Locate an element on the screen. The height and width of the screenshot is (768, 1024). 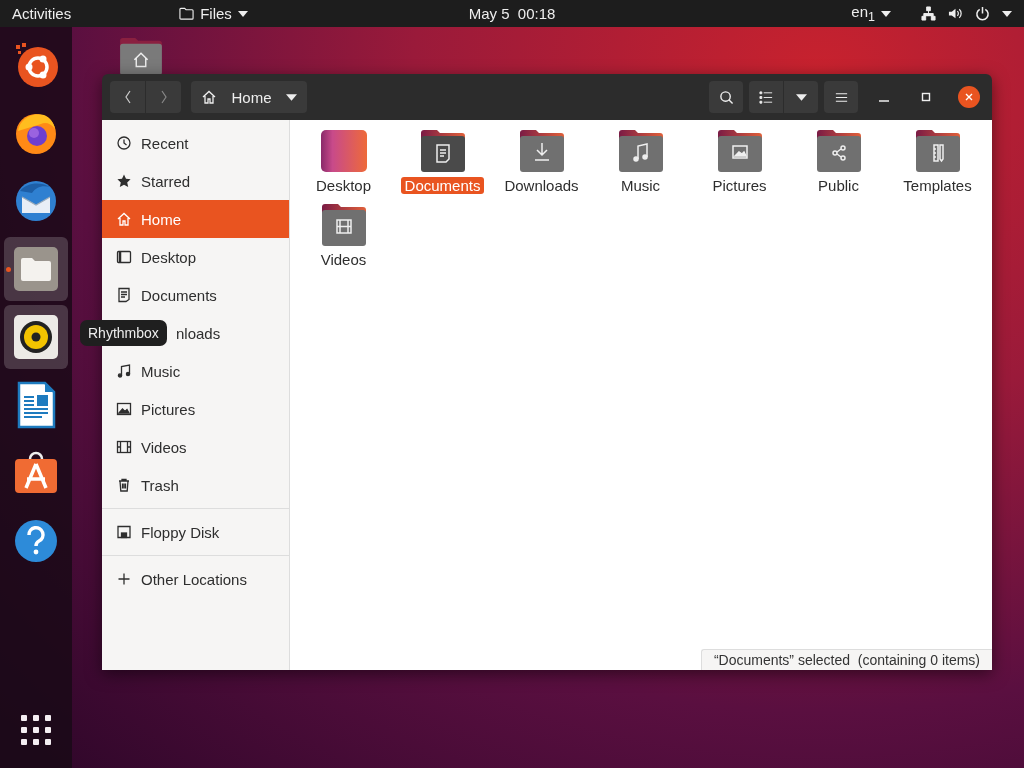
folder-label: Downloads is located at coordinates (541, 185).